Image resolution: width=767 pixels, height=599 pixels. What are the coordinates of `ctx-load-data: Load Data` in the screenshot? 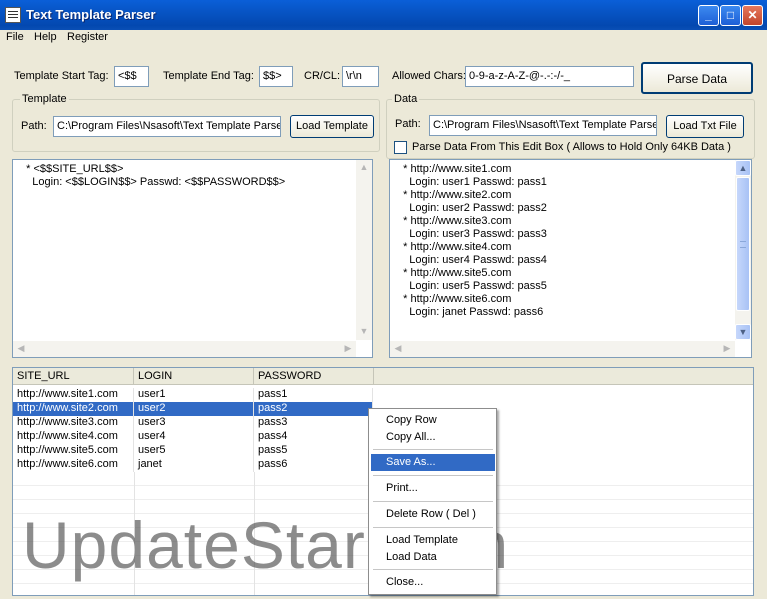 It's located at (433, 557).